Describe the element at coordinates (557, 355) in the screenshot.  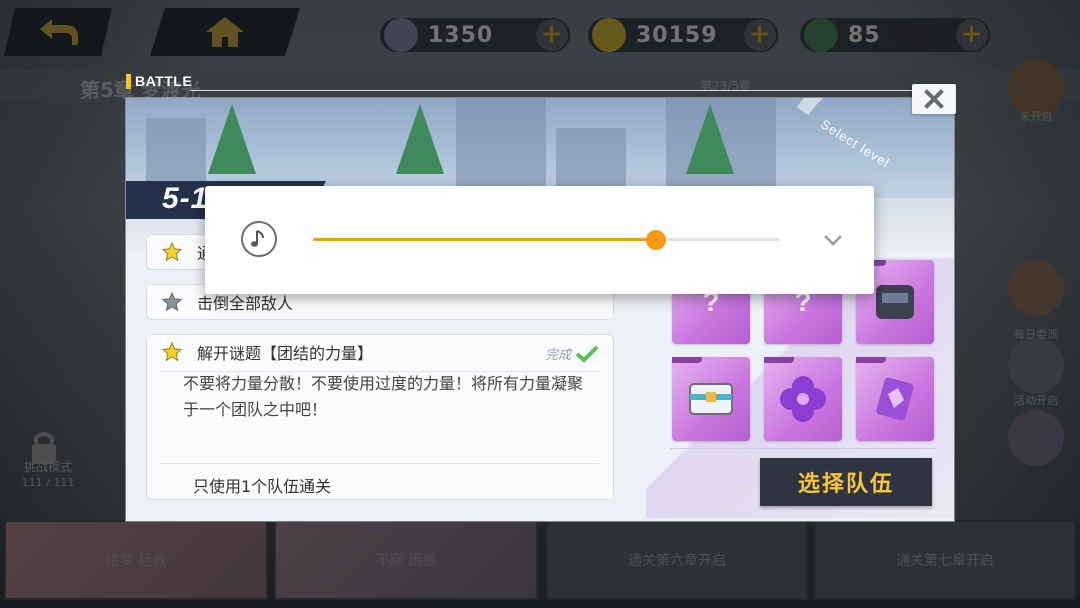
I see `completed-label: 完成` at that location.